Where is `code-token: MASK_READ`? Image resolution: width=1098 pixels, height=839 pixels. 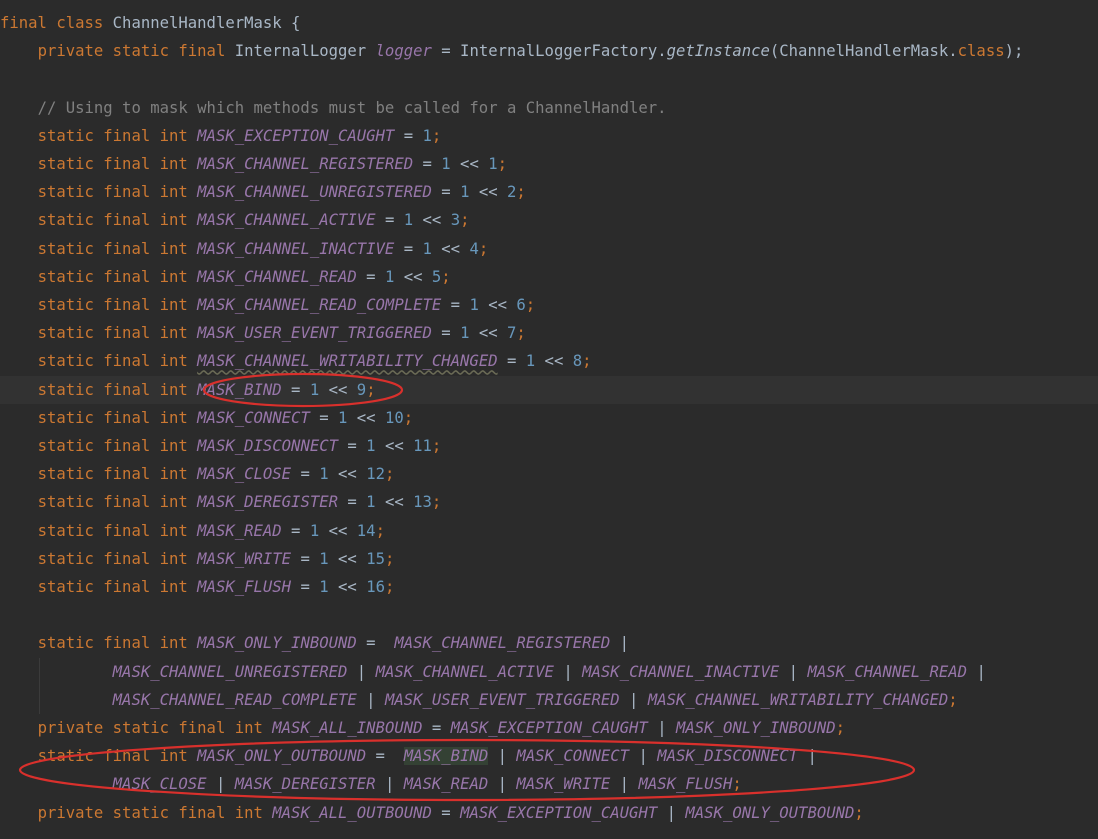
code-token: MASK_READ is located at coordinates (239, 530).